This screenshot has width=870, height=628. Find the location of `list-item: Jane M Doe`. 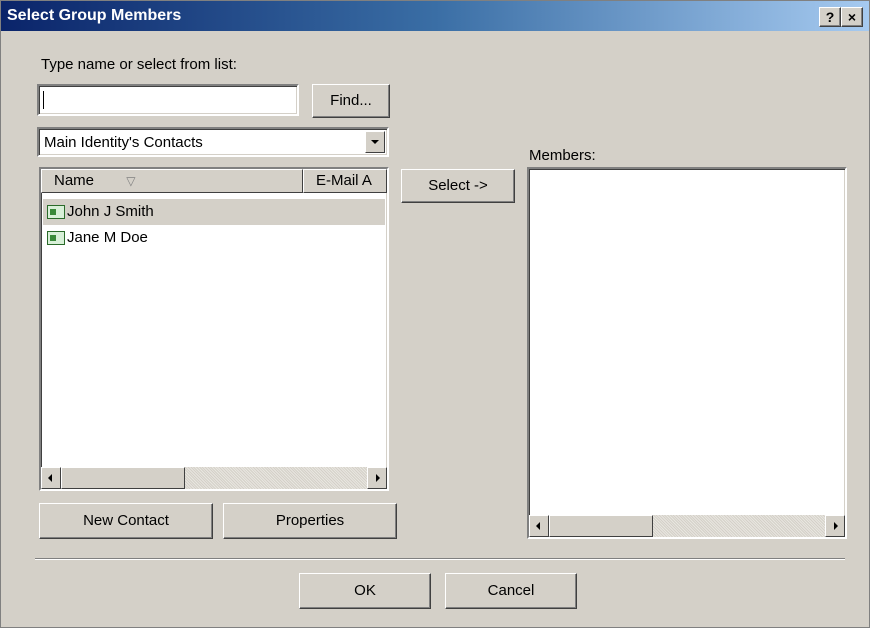

list-item: Jane M Doe is located at coordinates (214, 238).